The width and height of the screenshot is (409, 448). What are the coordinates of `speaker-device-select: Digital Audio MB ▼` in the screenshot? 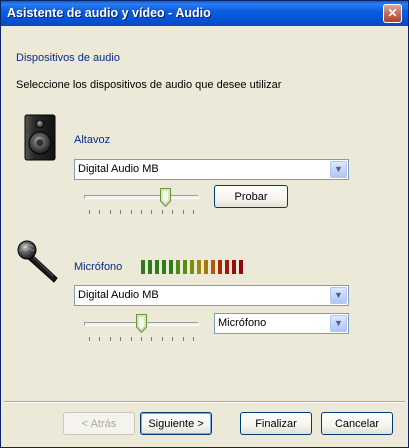 It's located at (211, 169).